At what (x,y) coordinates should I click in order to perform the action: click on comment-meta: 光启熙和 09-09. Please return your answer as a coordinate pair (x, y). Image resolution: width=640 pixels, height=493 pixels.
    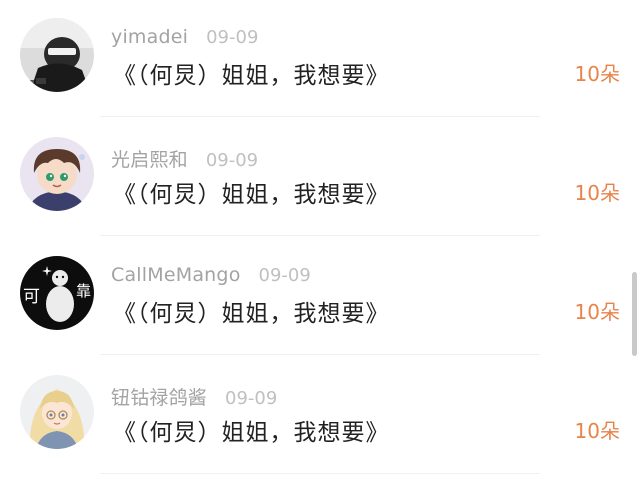
    Looking at the image, I should click on (184, 158).